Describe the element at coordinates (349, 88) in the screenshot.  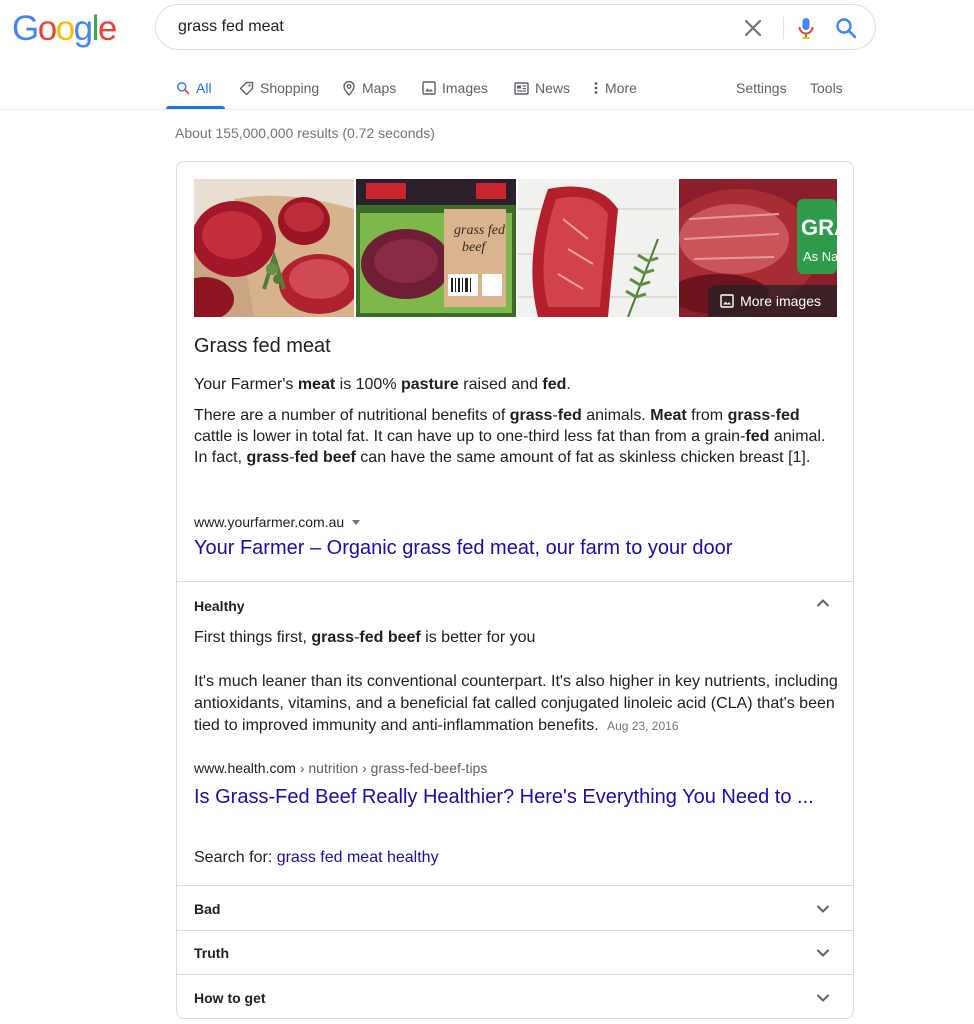
I see `map-pin-icon` at that location.